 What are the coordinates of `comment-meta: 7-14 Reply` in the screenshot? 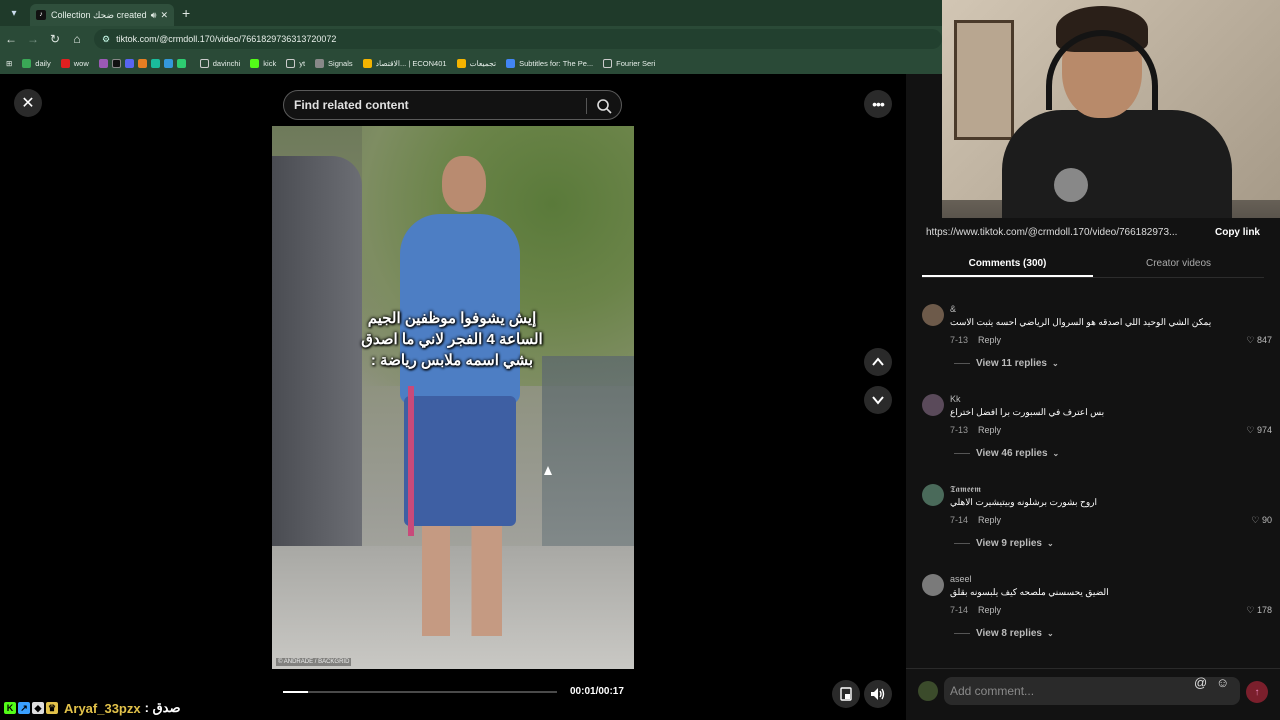 It's located at (975, 610).